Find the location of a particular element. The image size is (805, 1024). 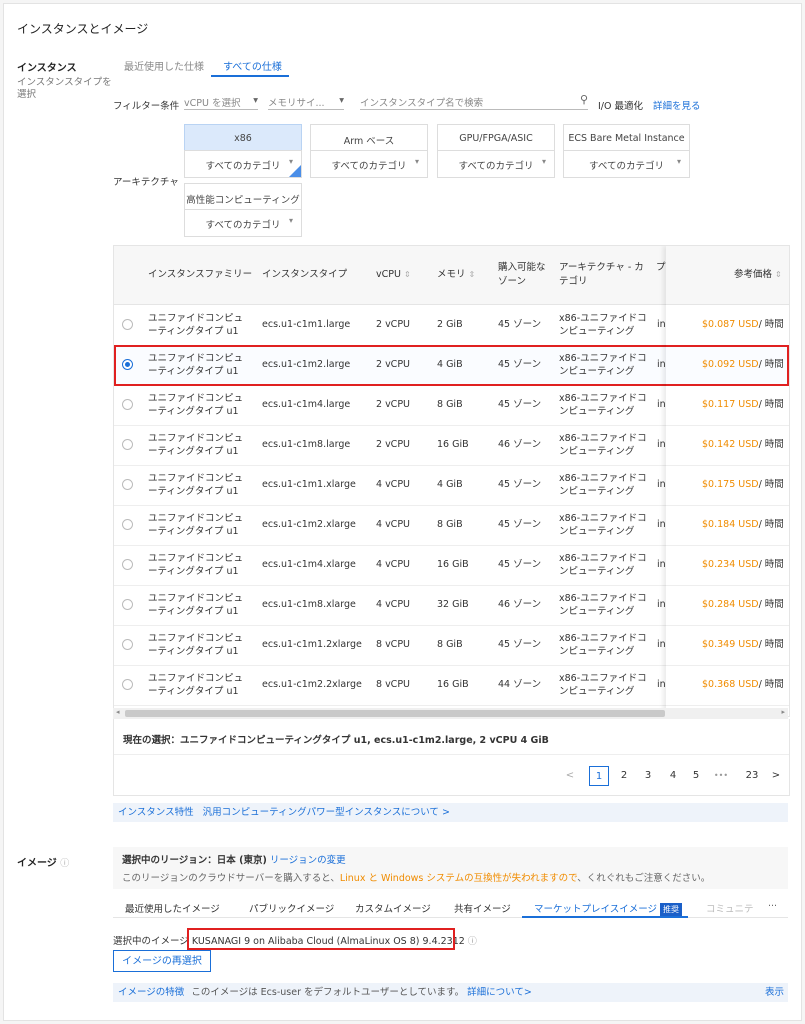

show-link: 表示 is located at coordinates (774, 992).